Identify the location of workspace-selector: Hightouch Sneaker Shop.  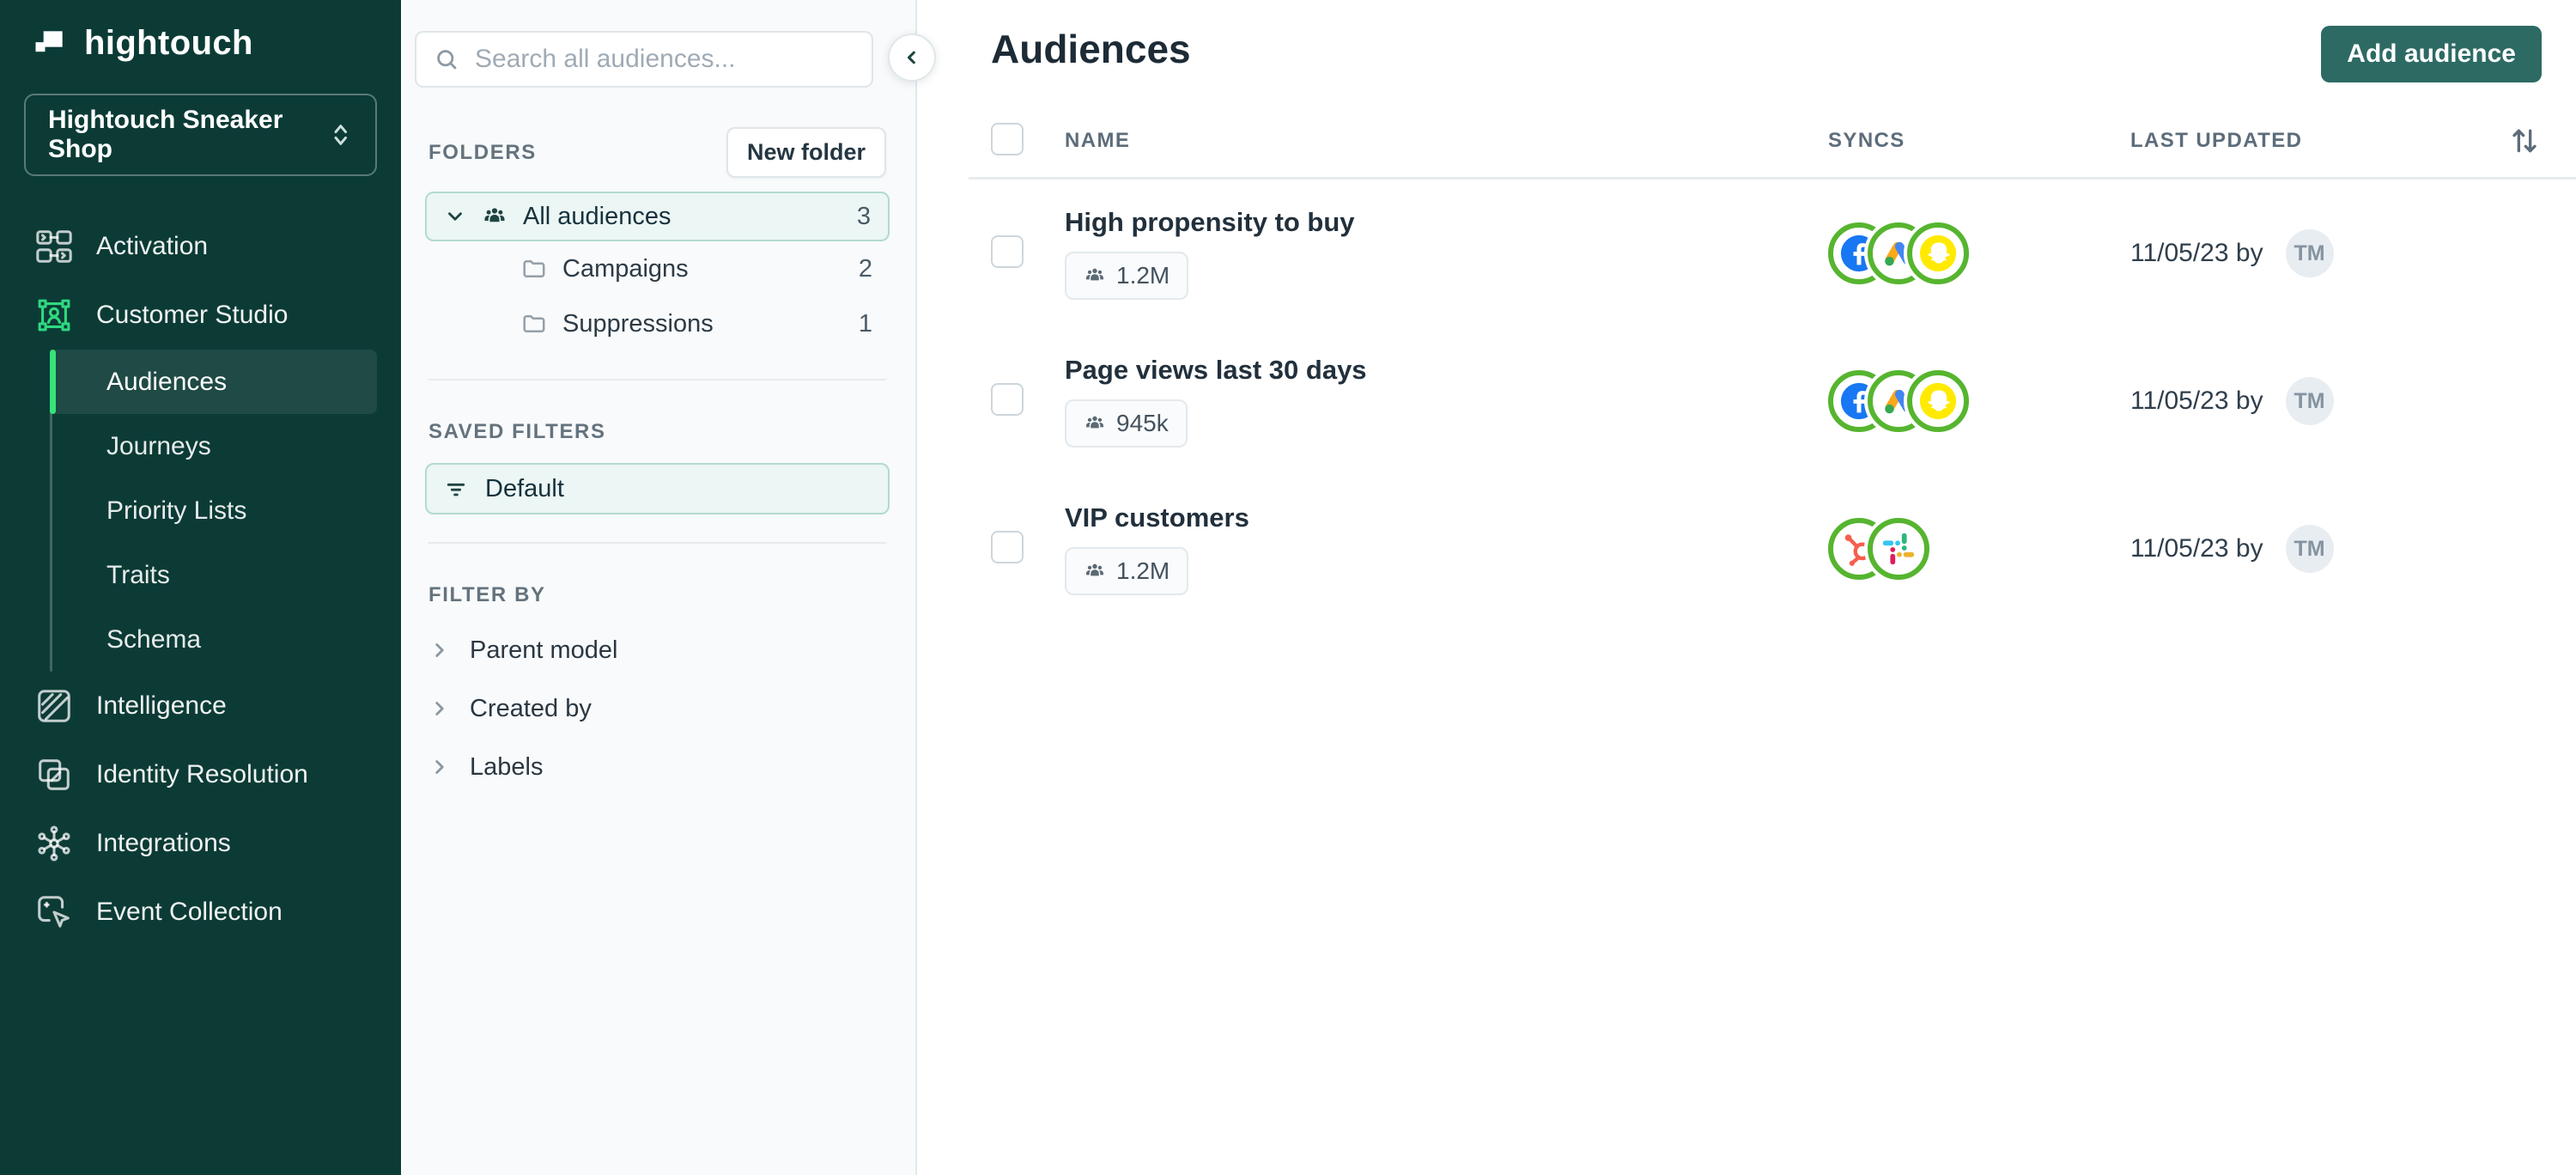
(201, 135).